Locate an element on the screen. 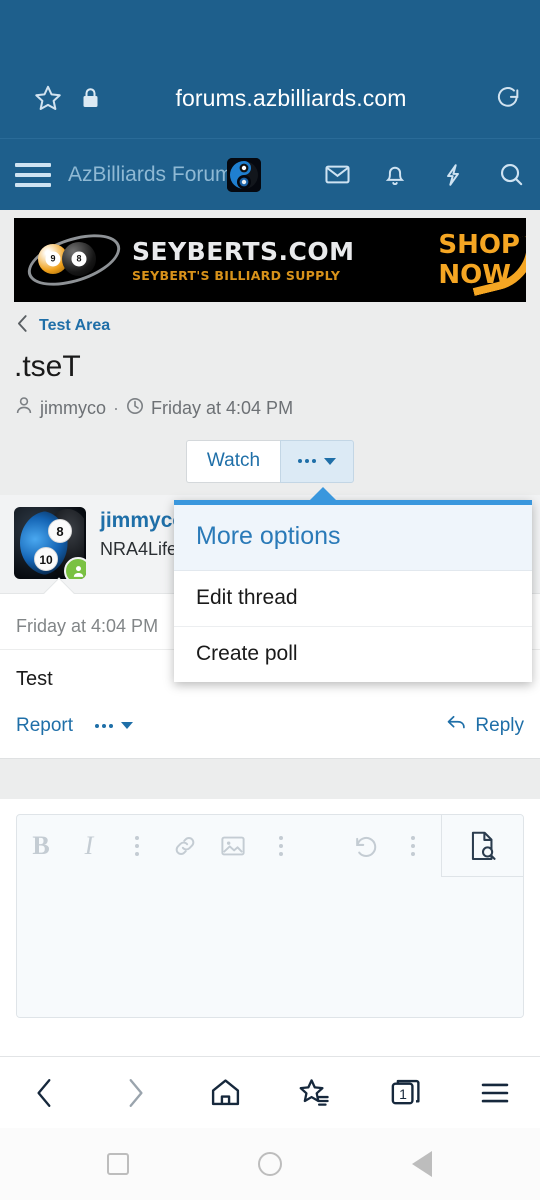  thread-more-options-button is located at coordinates (317, 461).